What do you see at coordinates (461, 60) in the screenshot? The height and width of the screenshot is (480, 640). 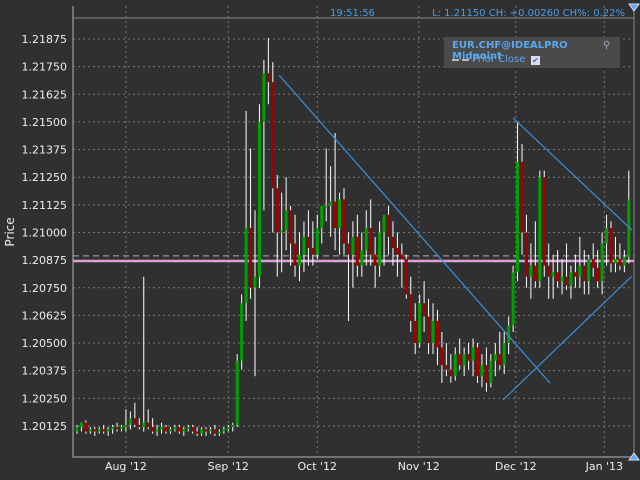 I see `prior-close-swatch` at bounding box center [461, 60].